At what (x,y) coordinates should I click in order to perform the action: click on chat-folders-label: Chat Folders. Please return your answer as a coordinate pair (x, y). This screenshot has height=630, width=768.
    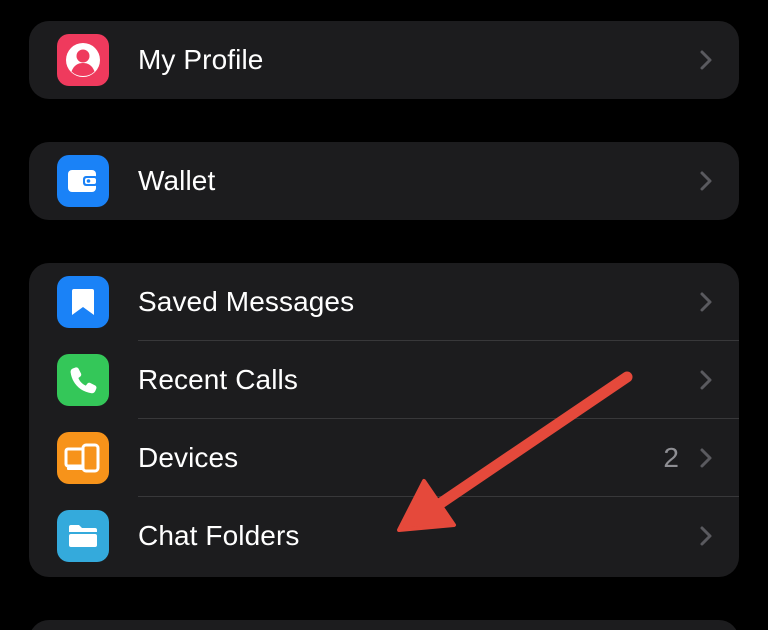
    Looking at the image, I should click on (219, 535).